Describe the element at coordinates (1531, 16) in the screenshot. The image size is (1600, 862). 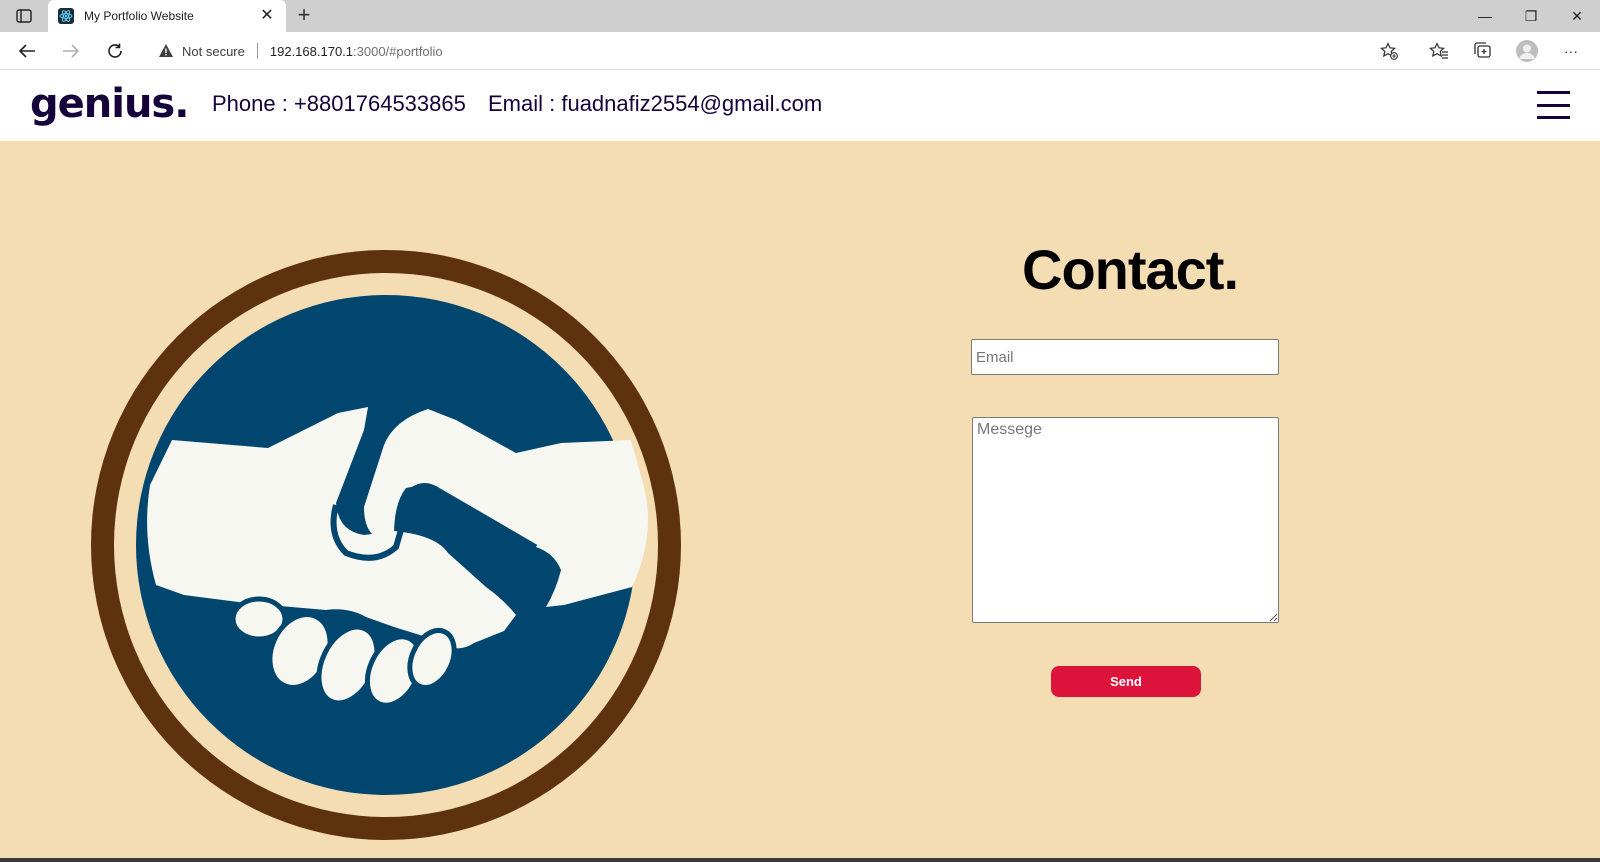
I see `restore-icon: ❐` at that location.